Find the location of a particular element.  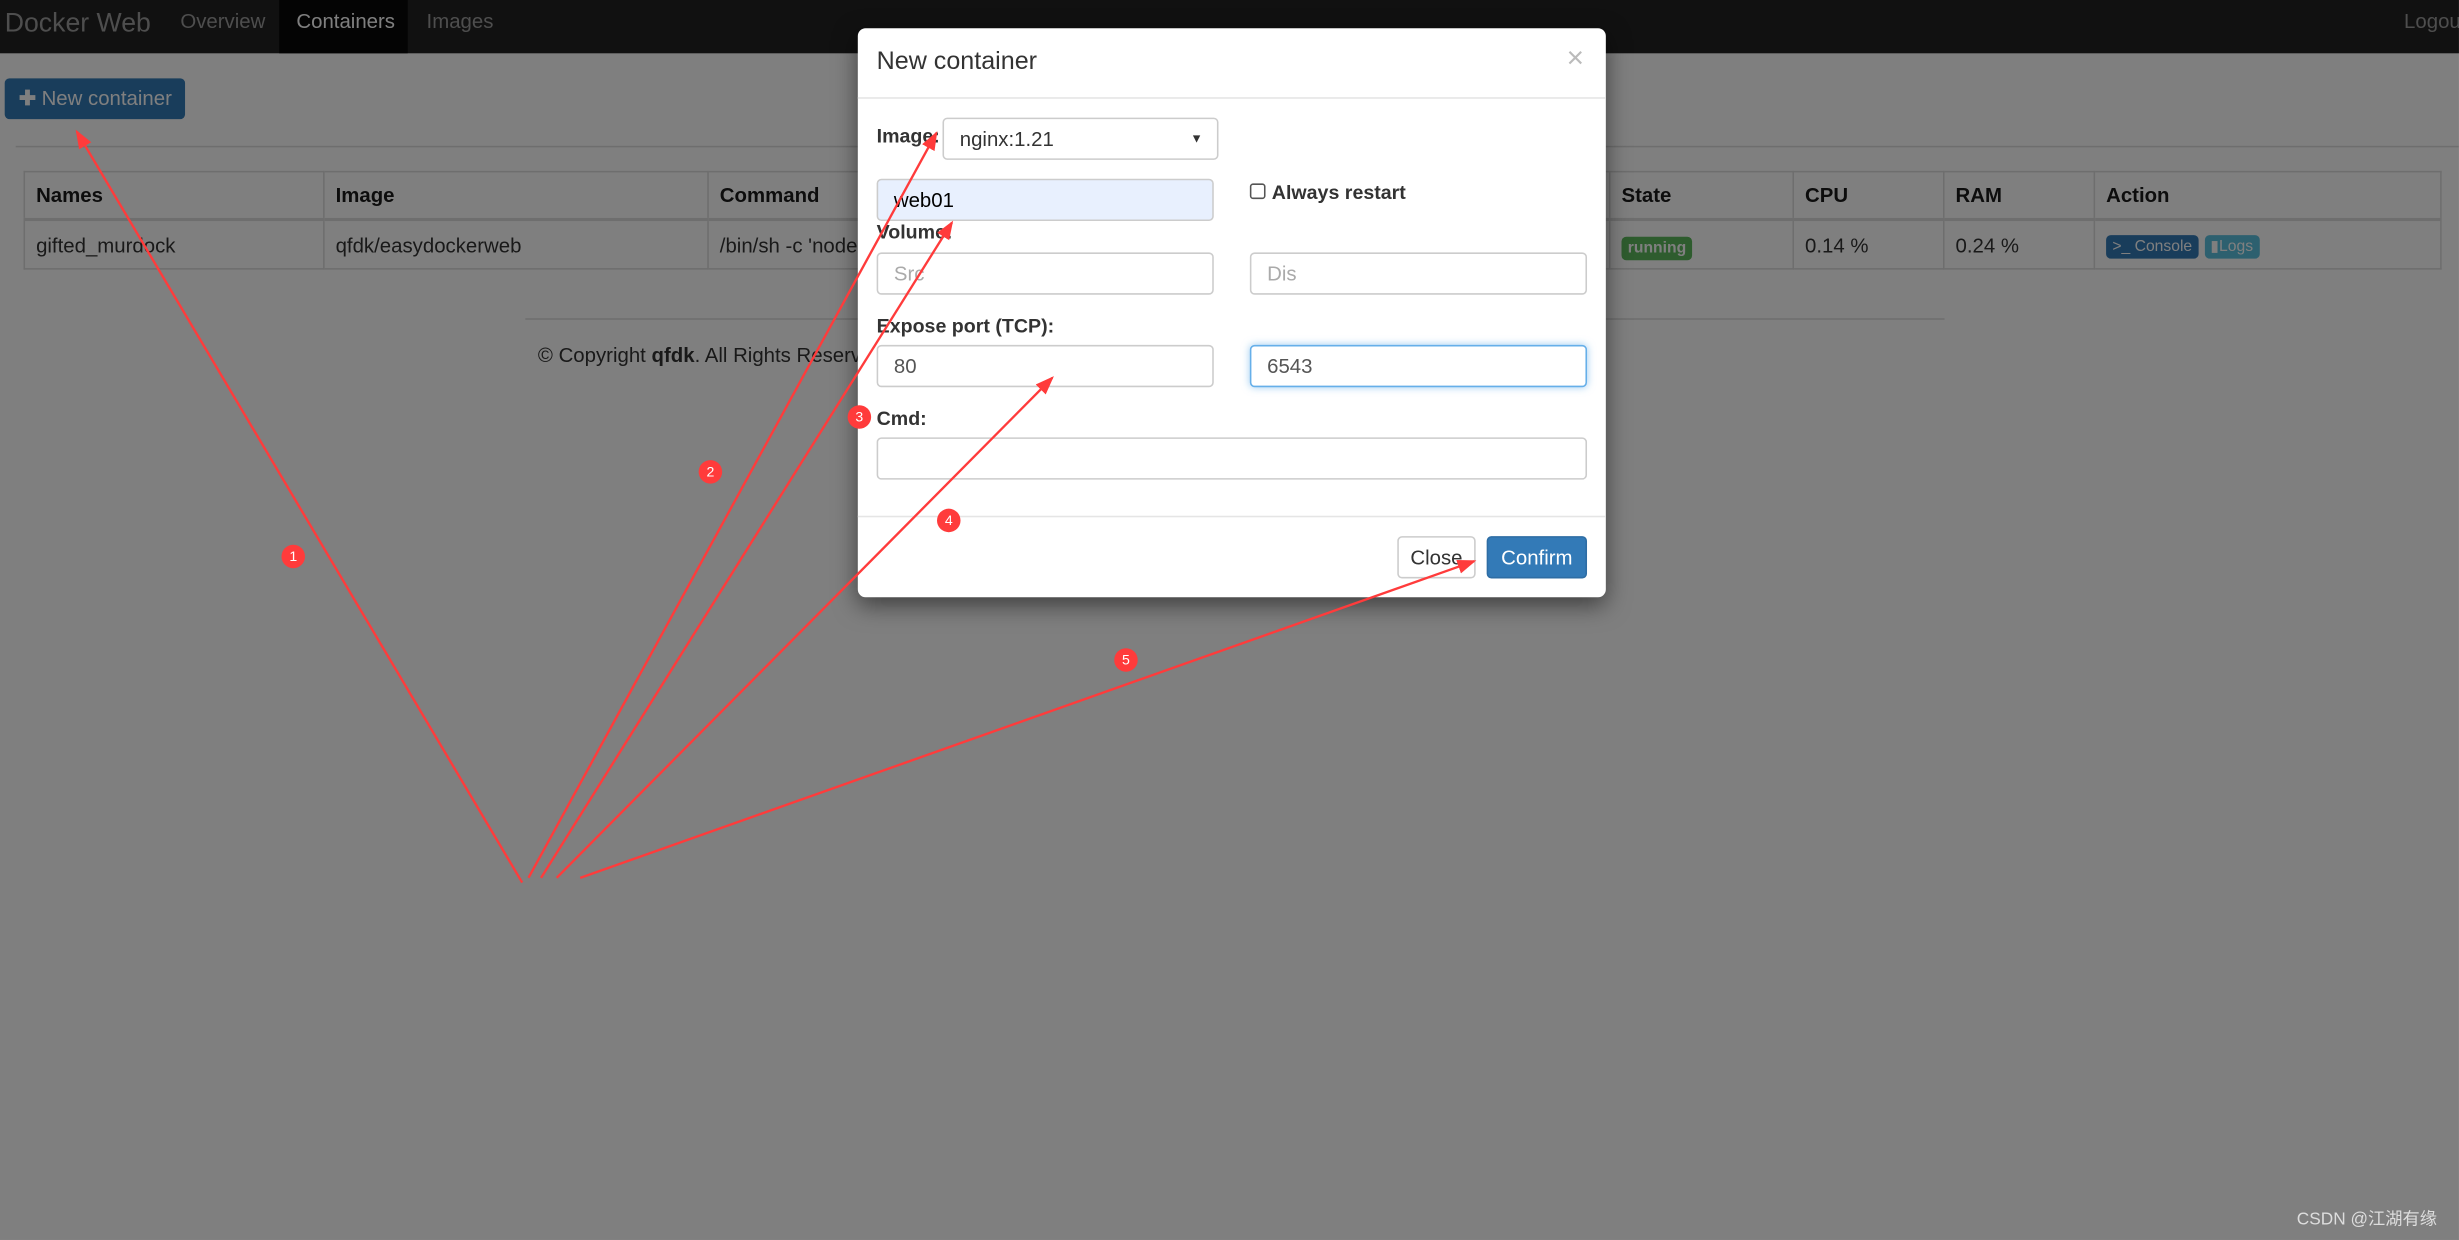

svg-text: 1 is located at coordinates (293, 556).